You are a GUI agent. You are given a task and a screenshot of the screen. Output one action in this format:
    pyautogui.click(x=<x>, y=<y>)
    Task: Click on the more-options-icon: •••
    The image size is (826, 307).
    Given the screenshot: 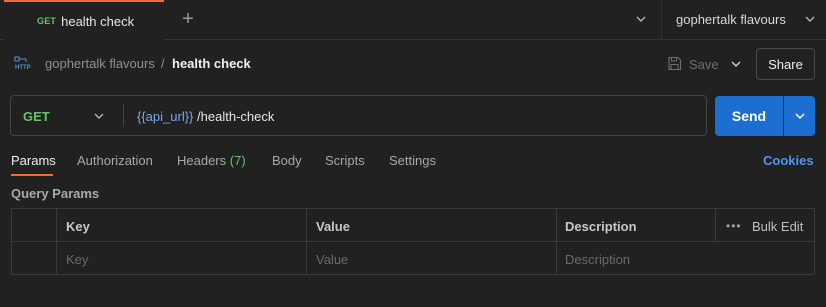 What is the action you would take?
    pyautogui.click(x=734, y=226)
    